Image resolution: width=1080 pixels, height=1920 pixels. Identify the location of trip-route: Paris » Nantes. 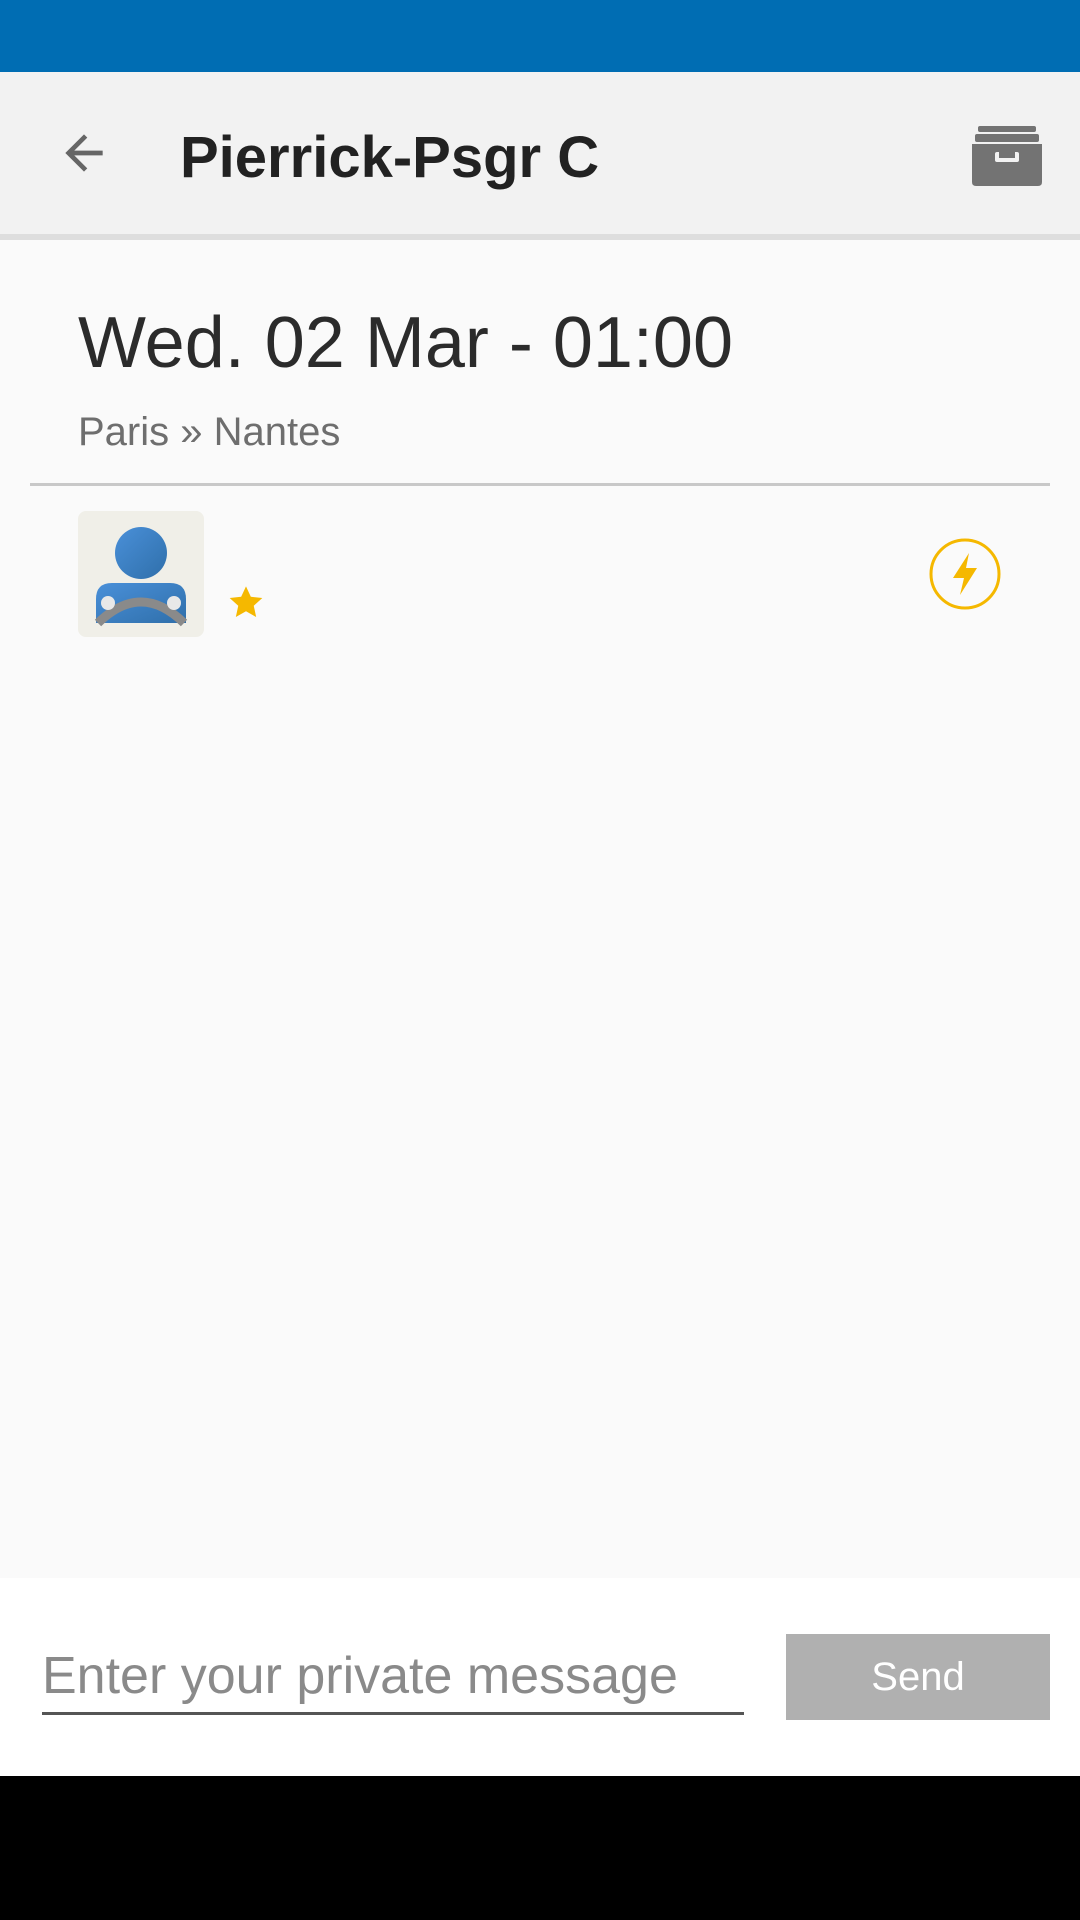
(209, 432).